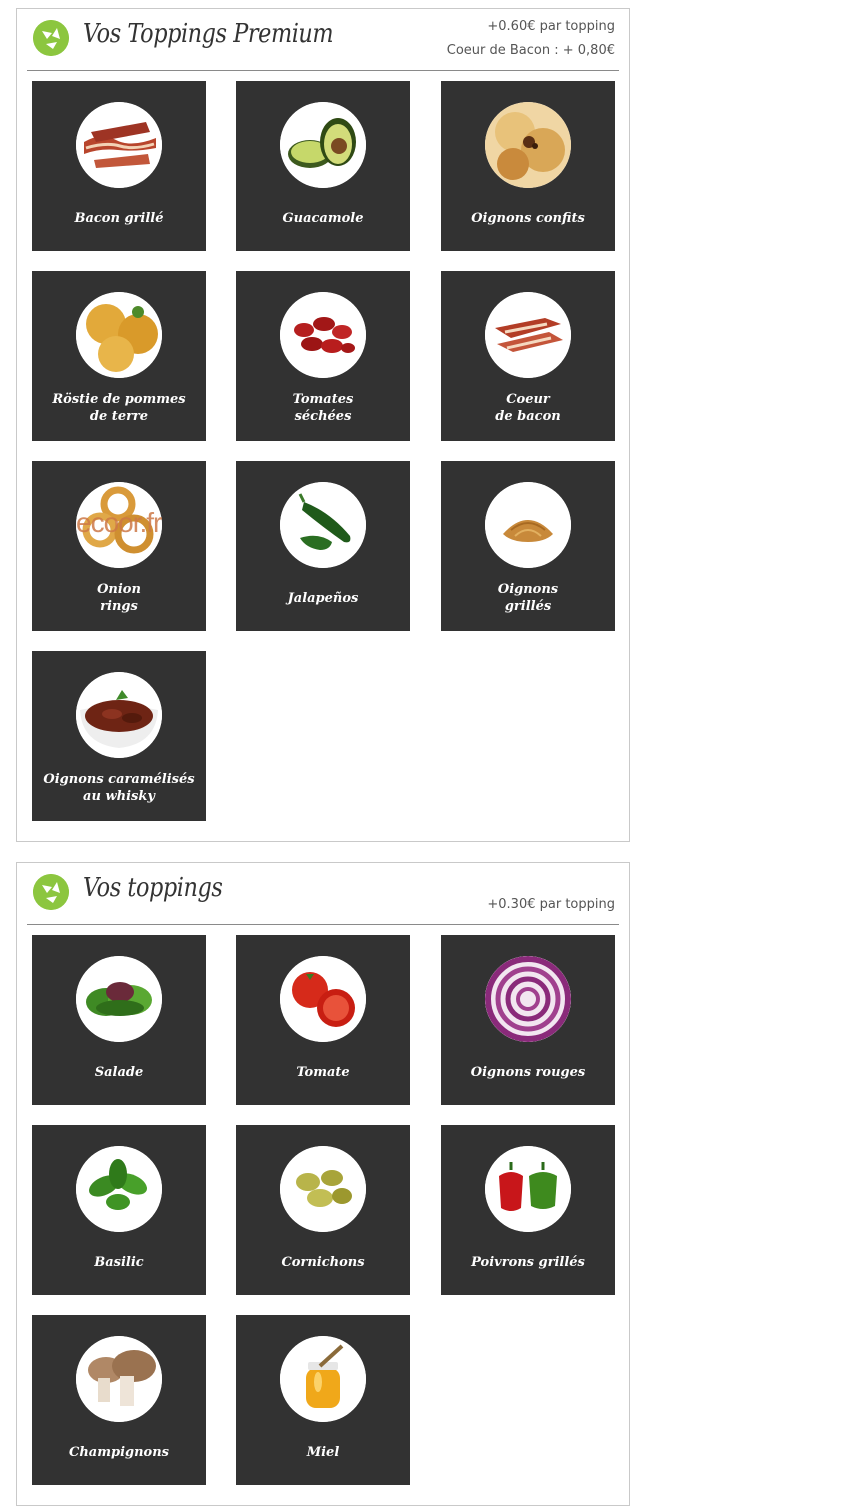 The image size is (857, 1512). What do you see at coordinates (323, 999) in the screenshot?
I see `tomato-icon` at bounding box center [323, 999].